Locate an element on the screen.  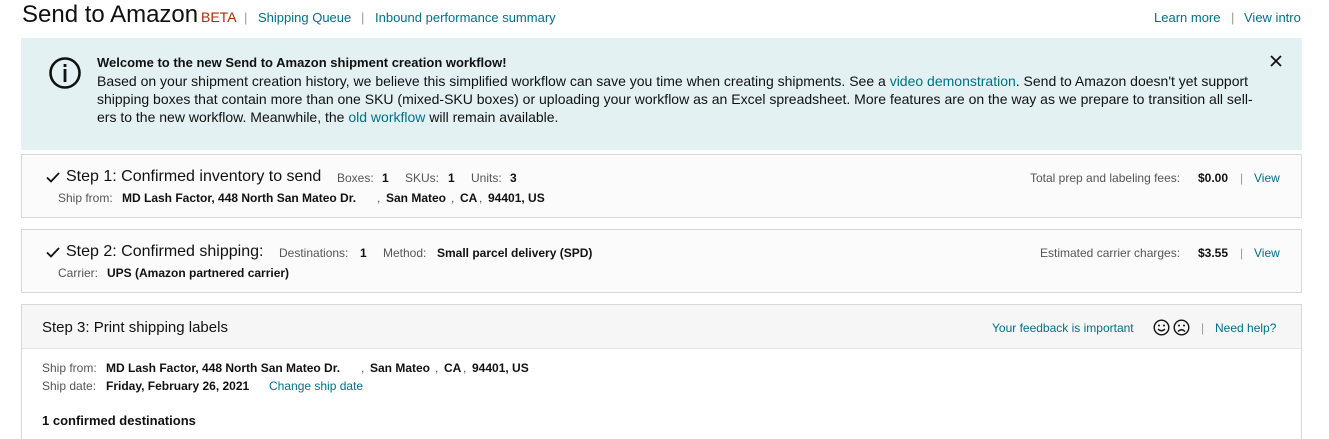
carrier-charges-value: $3.55 is located at coordinates (1213, 253).